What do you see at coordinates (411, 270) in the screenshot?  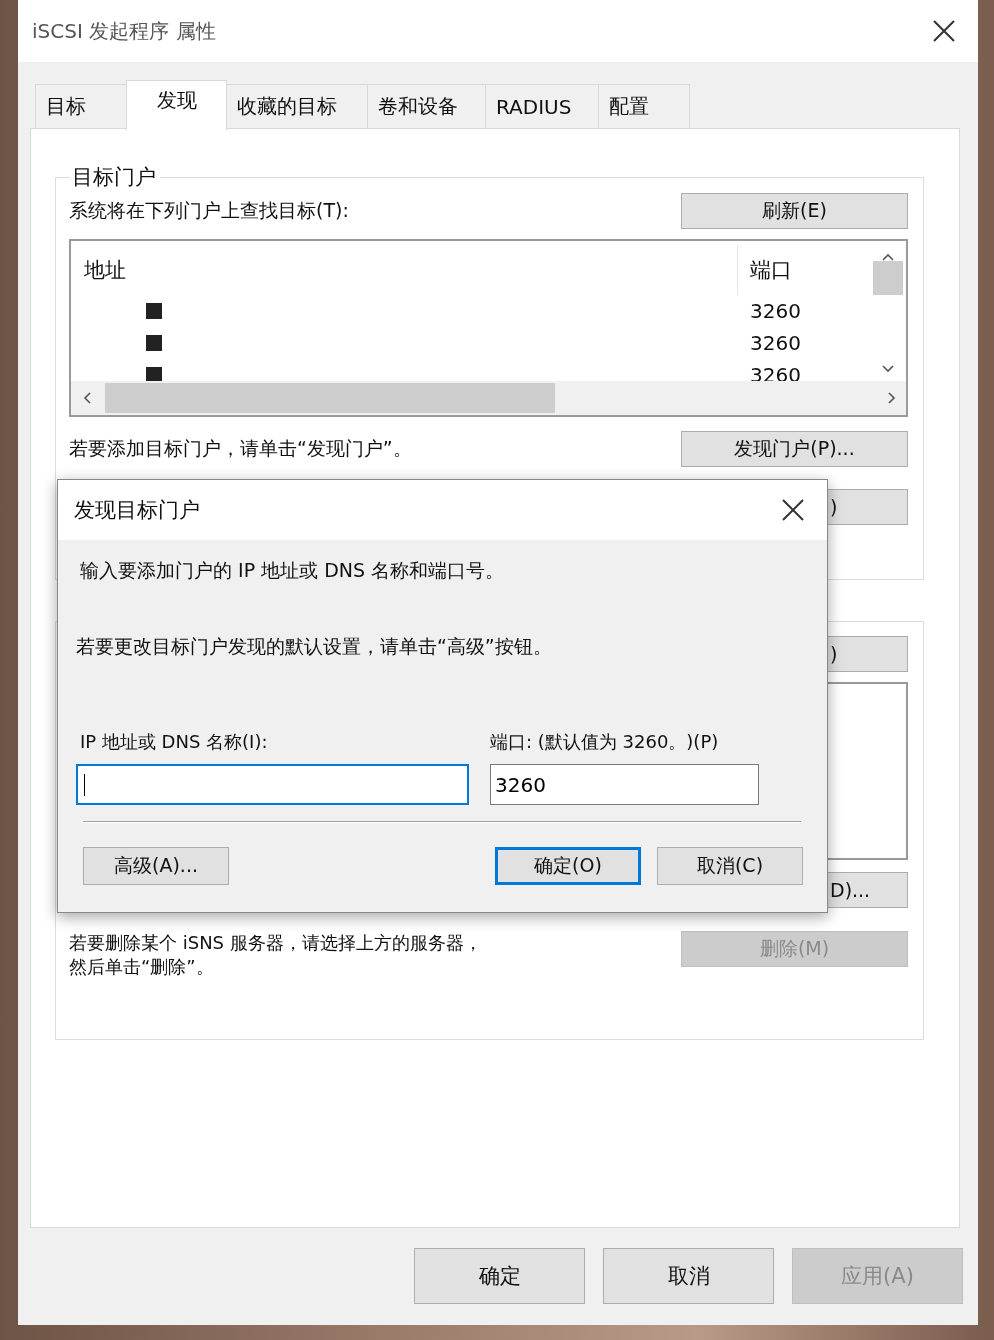 I see `column-header: 地址` at bounding box center [411, 270].